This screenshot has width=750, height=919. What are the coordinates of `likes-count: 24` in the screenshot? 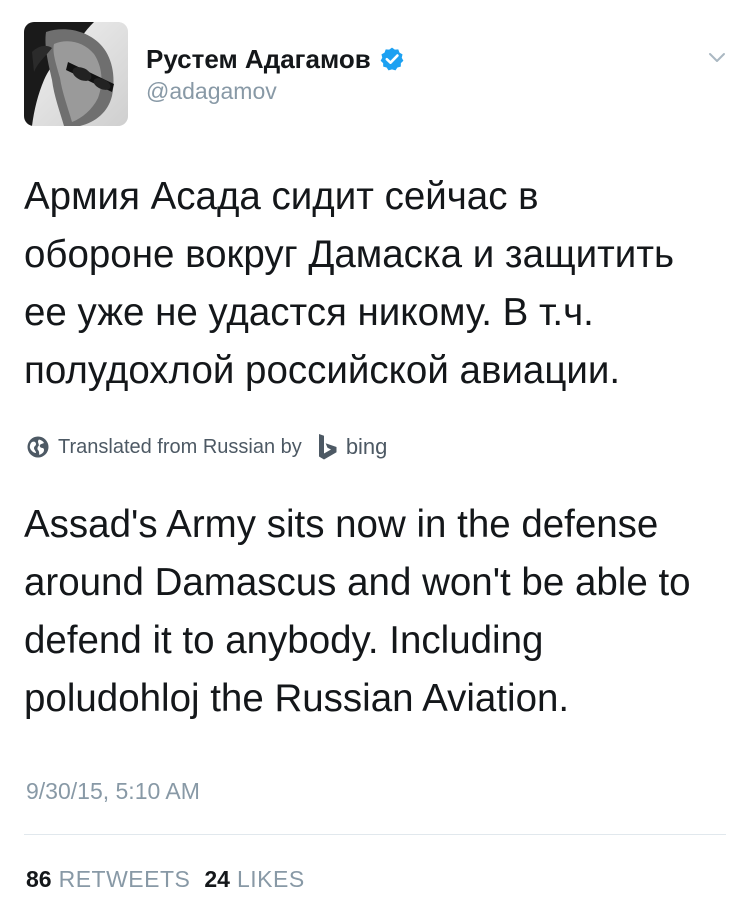 It's located at (217, 879).